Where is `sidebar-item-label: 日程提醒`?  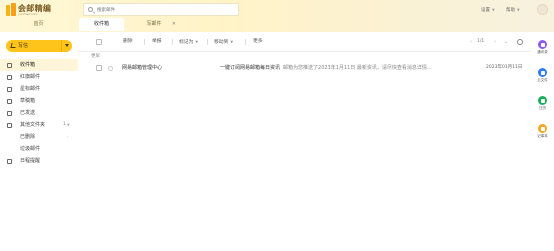 sidebar-item-label: 日程提醒 is located at coordinates (30, 161).